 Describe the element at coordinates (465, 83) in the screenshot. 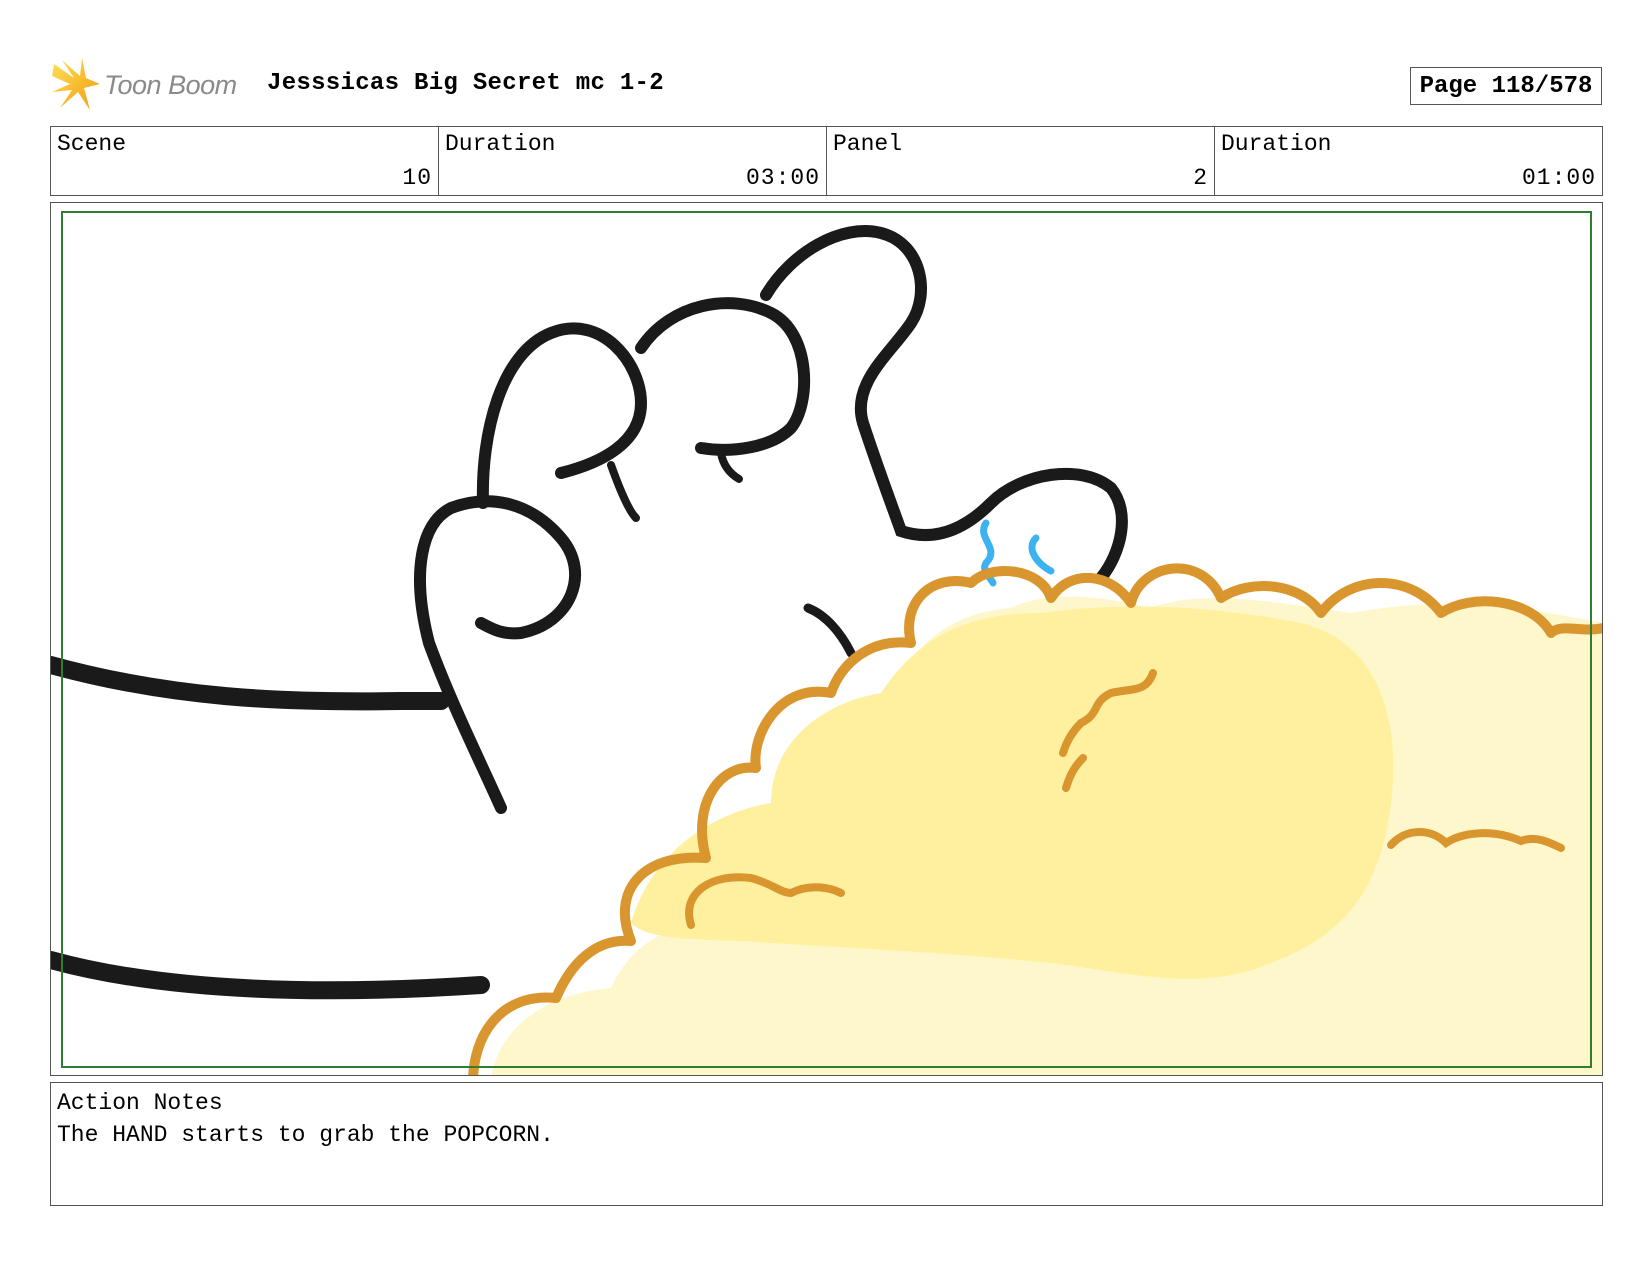

I see `document-title: Jesssicas Big Secret mc 1-2` at that location.